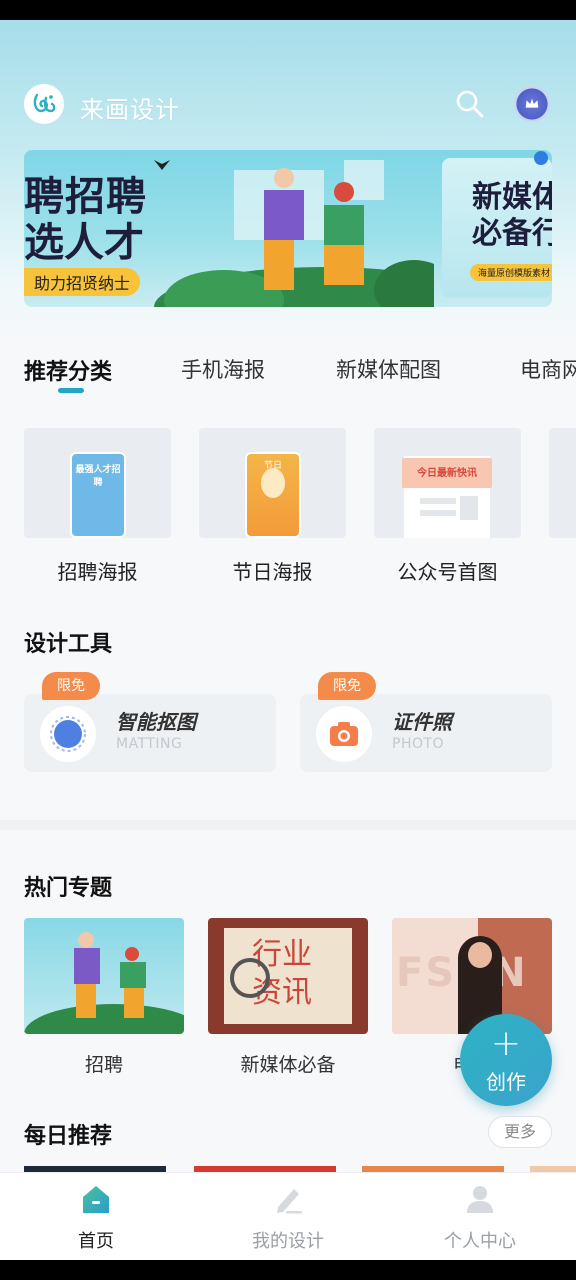  I want to click on camera-icon, so click(344, 734).